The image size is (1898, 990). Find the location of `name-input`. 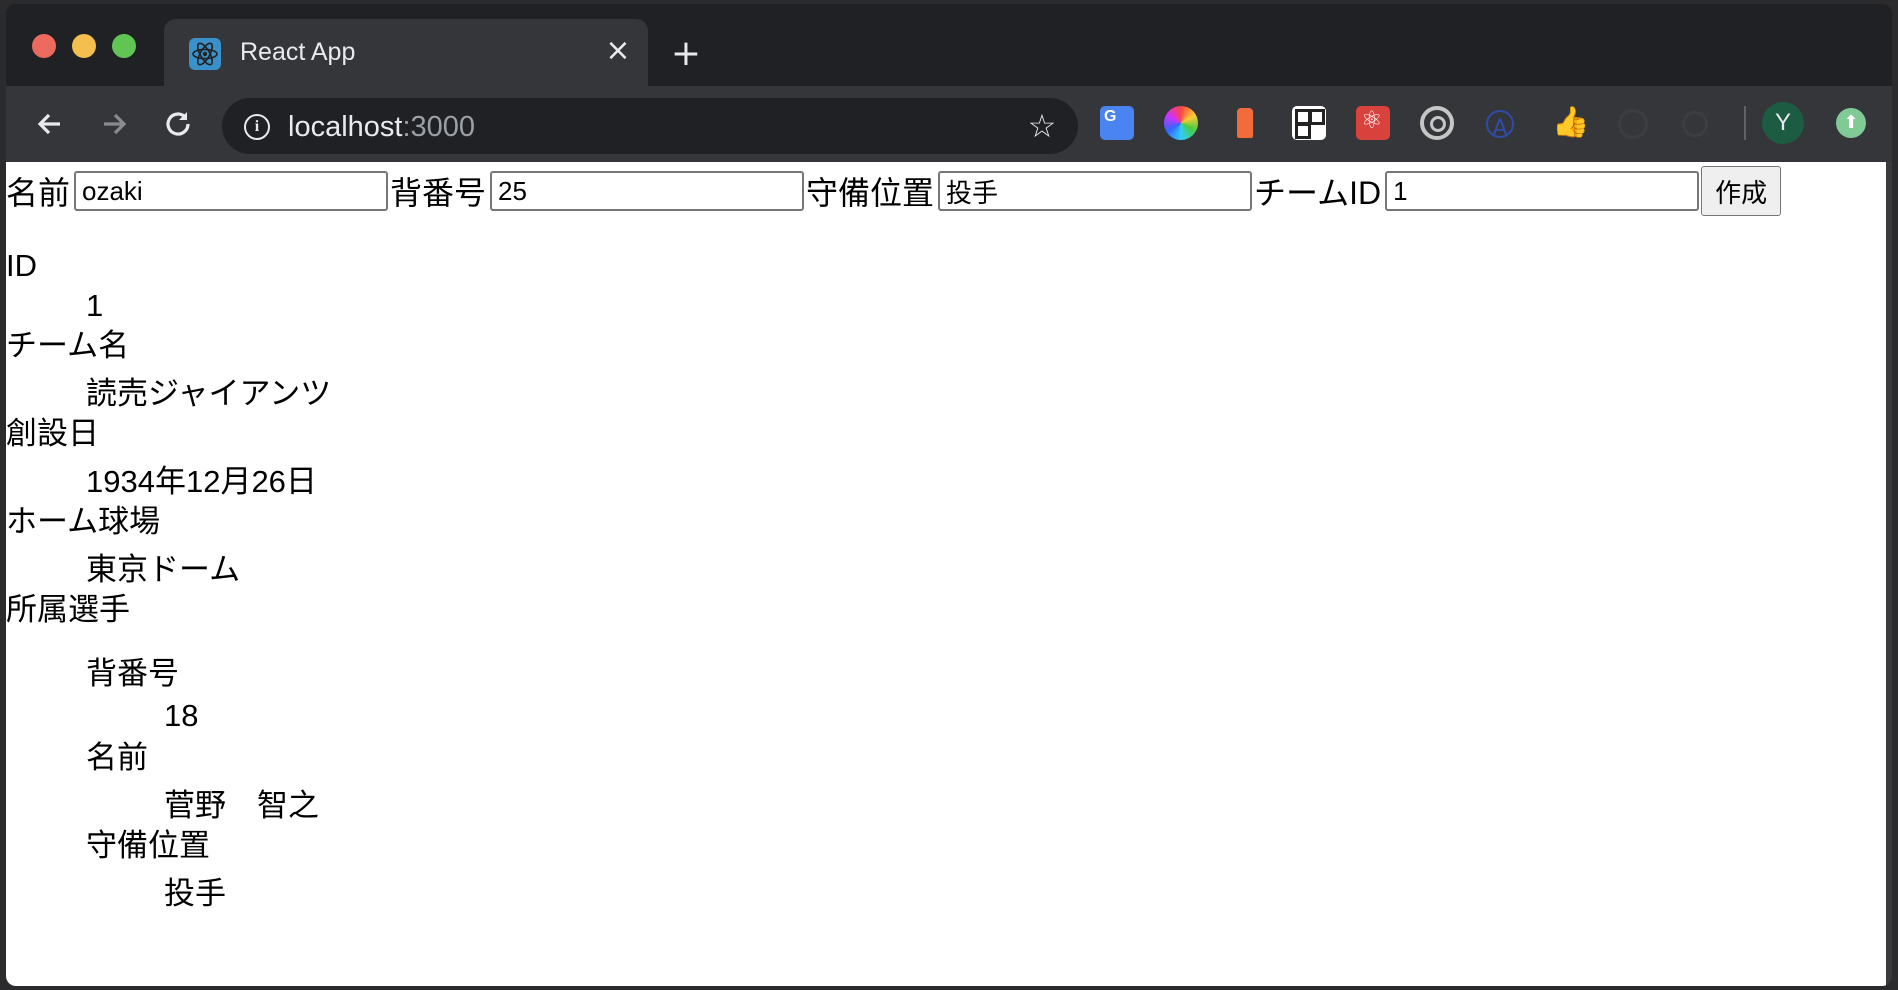

name-input is located at coordinates (231, 191).